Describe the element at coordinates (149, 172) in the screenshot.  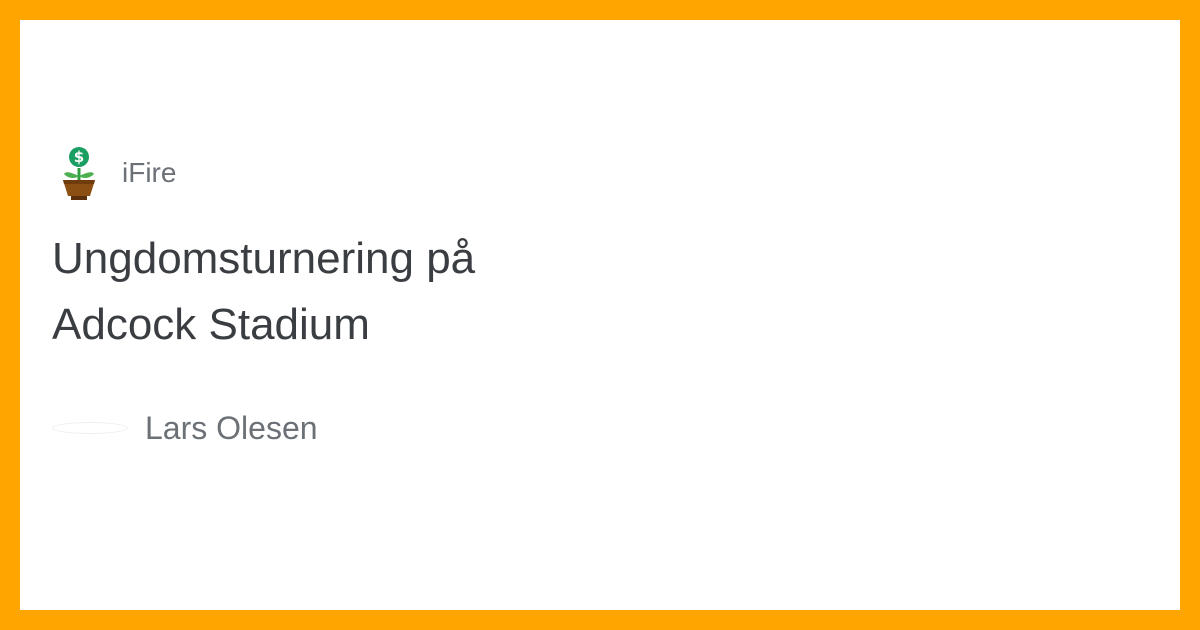
I see `brand-name: iFire` at that location.